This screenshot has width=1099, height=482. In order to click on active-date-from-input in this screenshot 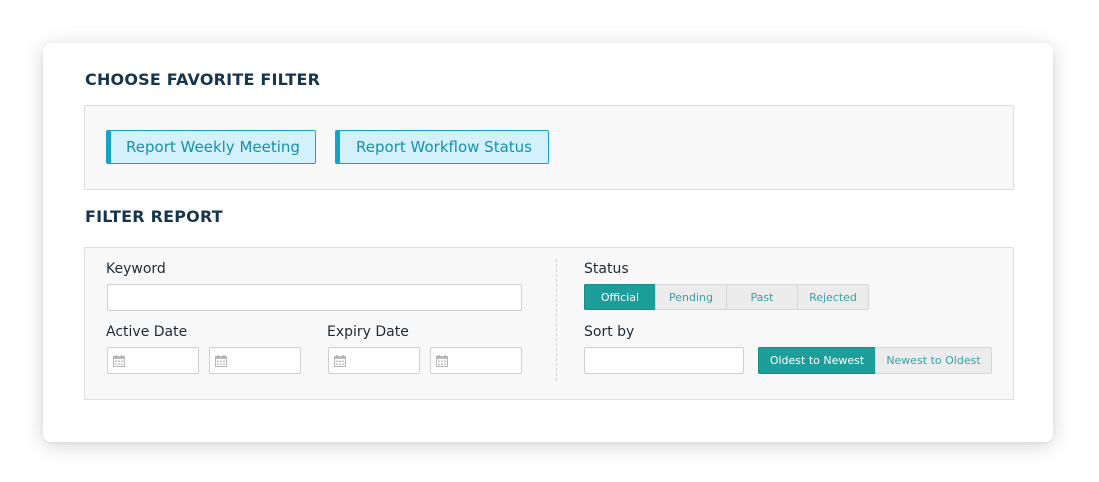, I will do `click(153, 360)`.